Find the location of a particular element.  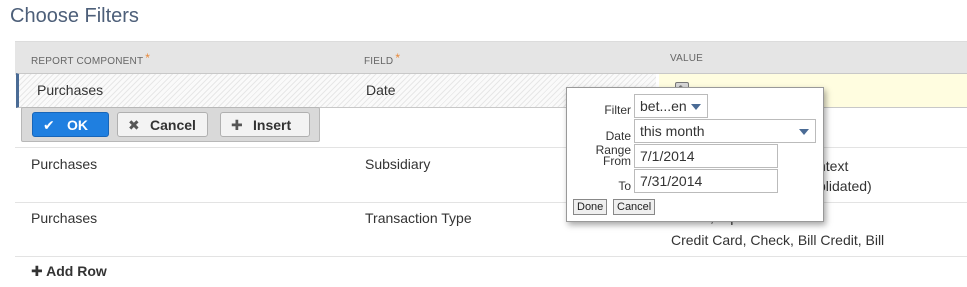

editing-row: Purchases Date ✎ is located at coordinates (491, 90).